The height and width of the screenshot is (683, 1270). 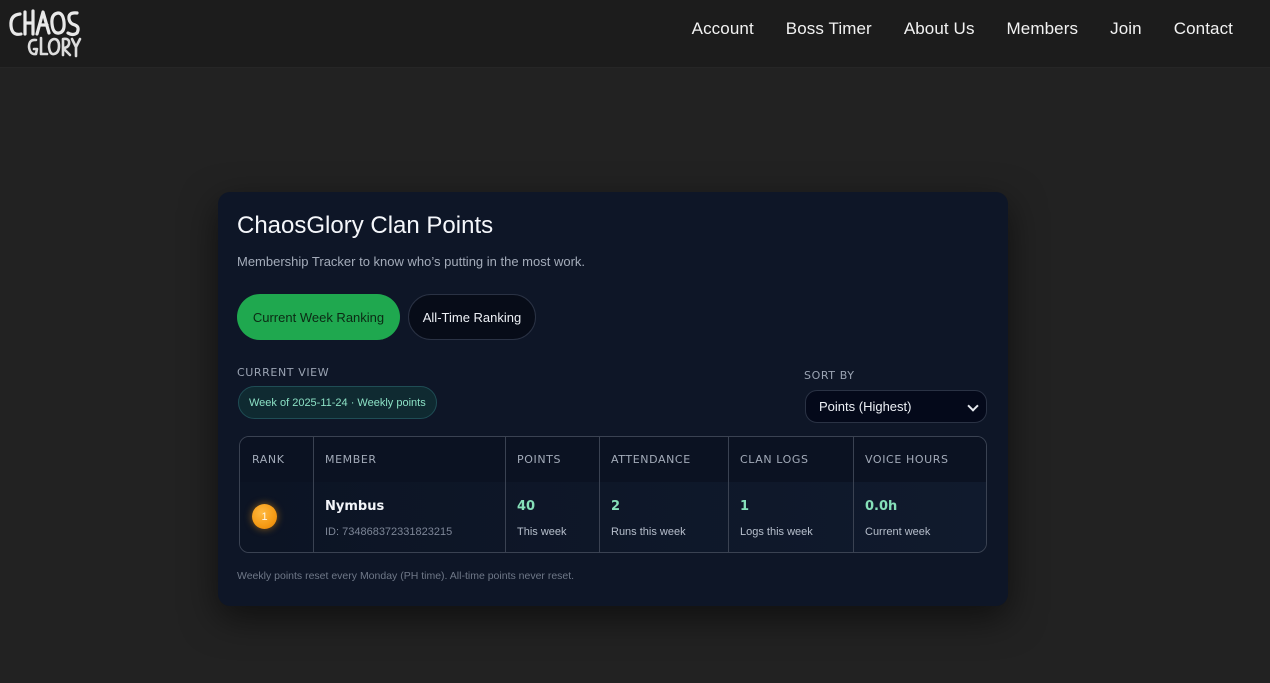 What do you see at coordinates (264, 516) in the screenshot?
I see `rank-medal-badge: 1` at bounding box center [264, 516].